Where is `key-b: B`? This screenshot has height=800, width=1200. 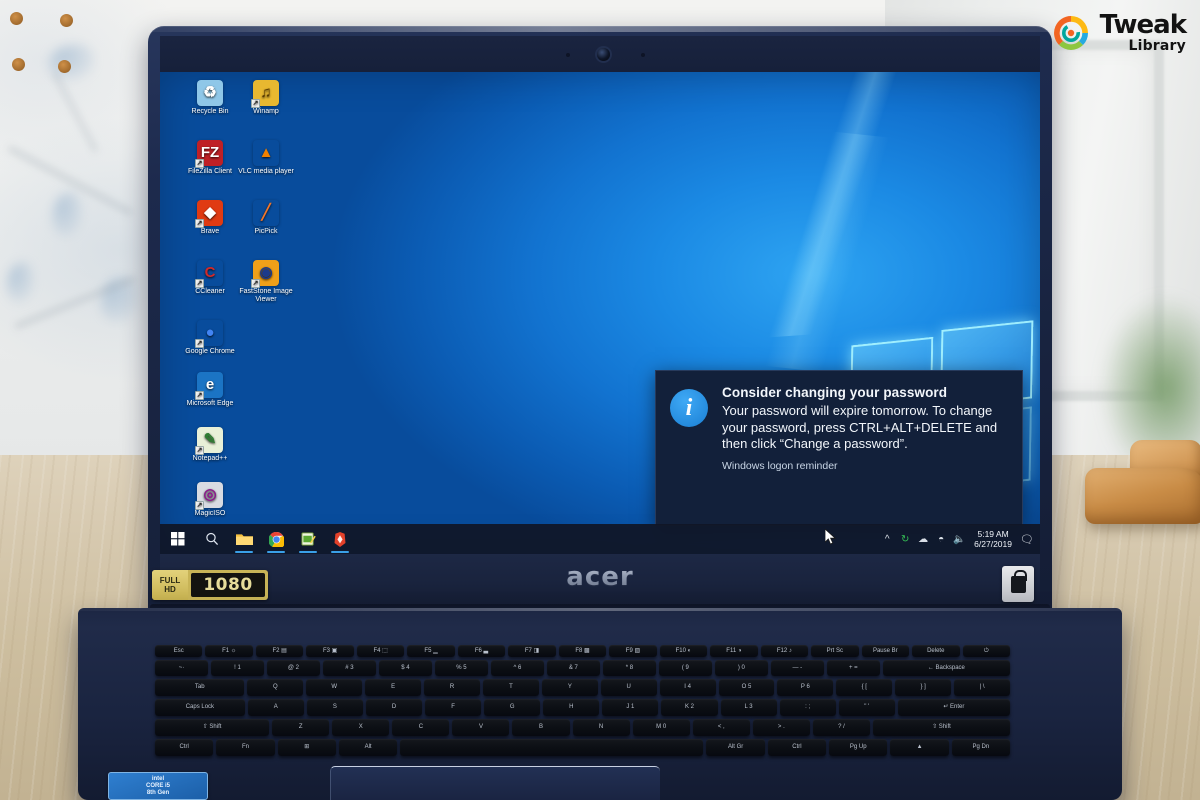 key-b: B is located at coordinates (541, 727).